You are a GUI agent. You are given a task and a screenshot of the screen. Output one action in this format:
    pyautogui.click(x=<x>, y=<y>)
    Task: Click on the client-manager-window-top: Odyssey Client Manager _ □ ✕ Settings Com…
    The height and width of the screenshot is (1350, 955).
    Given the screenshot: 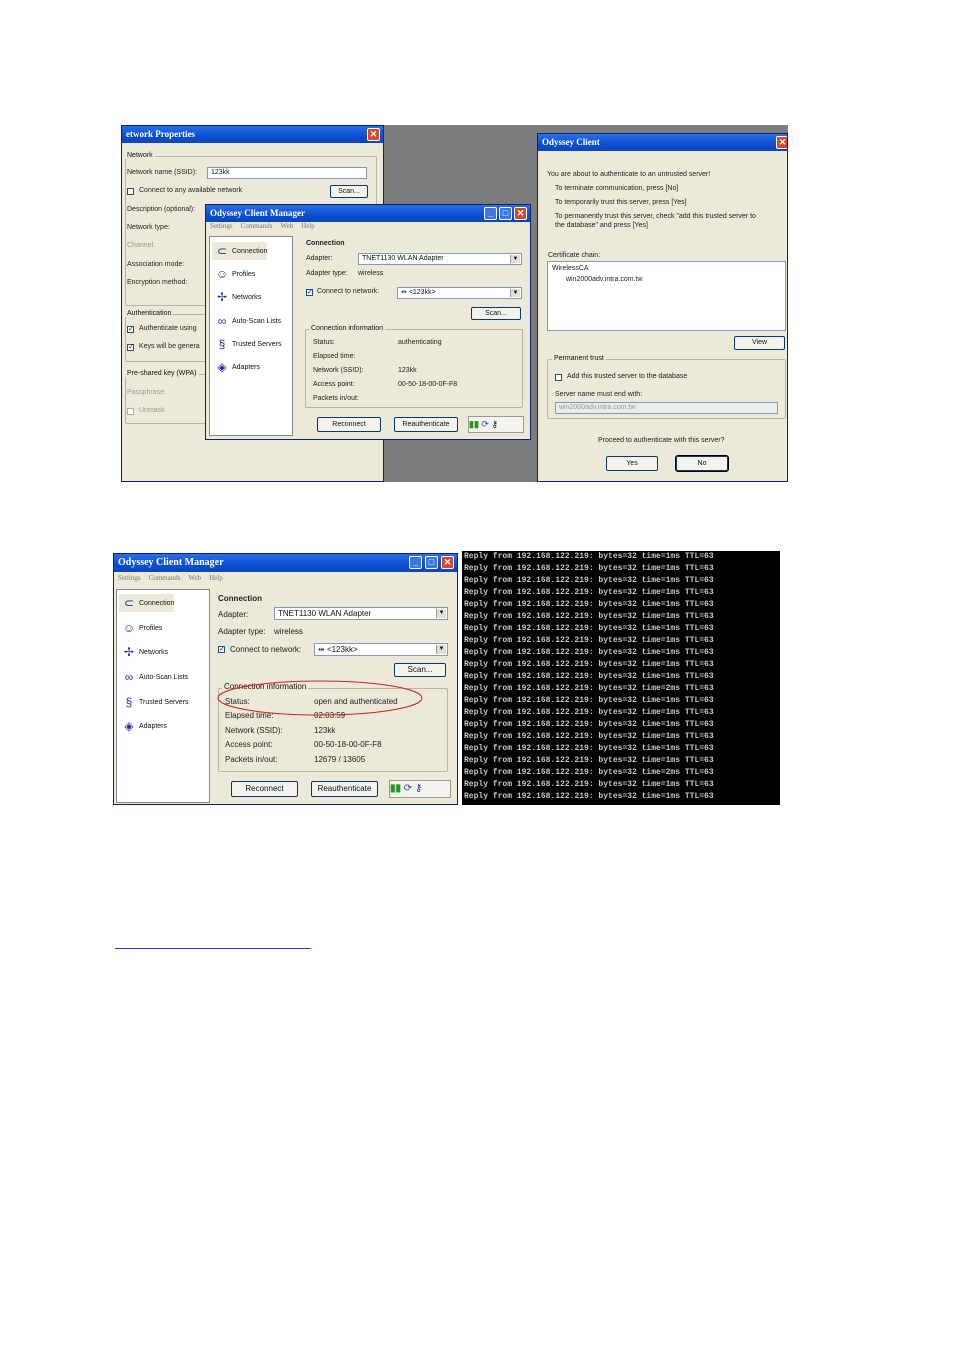 What is the action you would take?
    pyautogui.click(x=368, y=322)
    